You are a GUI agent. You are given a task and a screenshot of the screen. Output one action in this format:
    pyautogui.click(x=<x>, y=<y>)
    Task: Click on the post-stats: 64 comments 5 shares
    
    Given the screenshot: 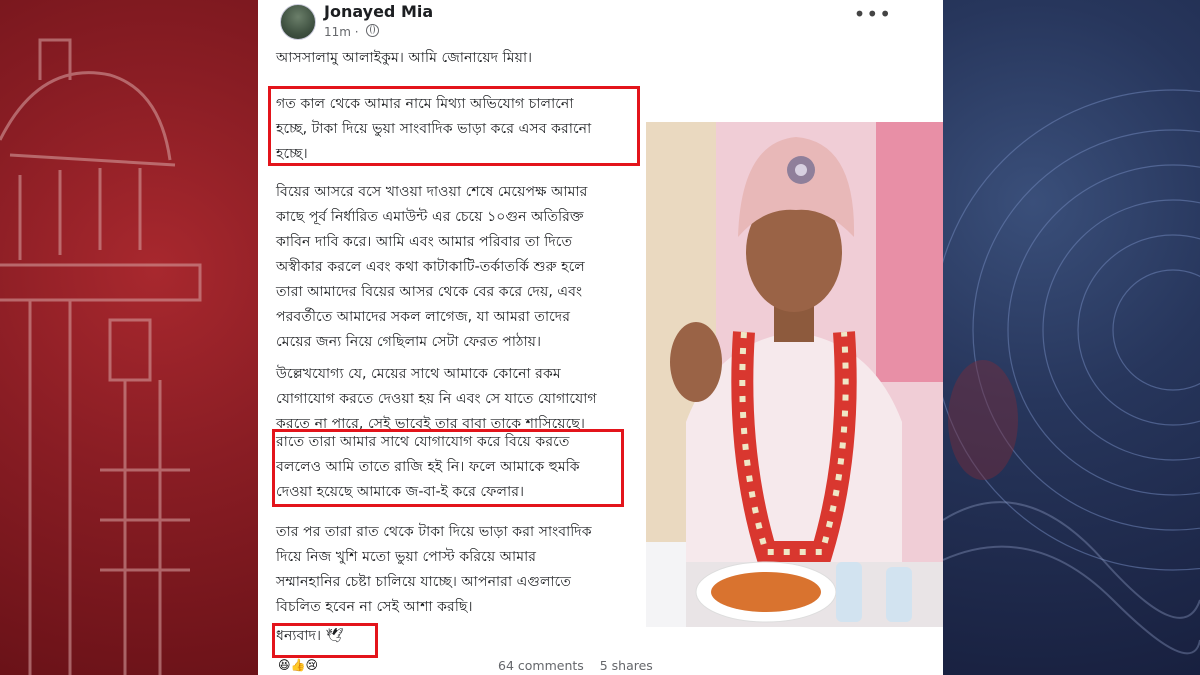 What is the action you would take?
    pyautogui.click(x=575, y=665)
    